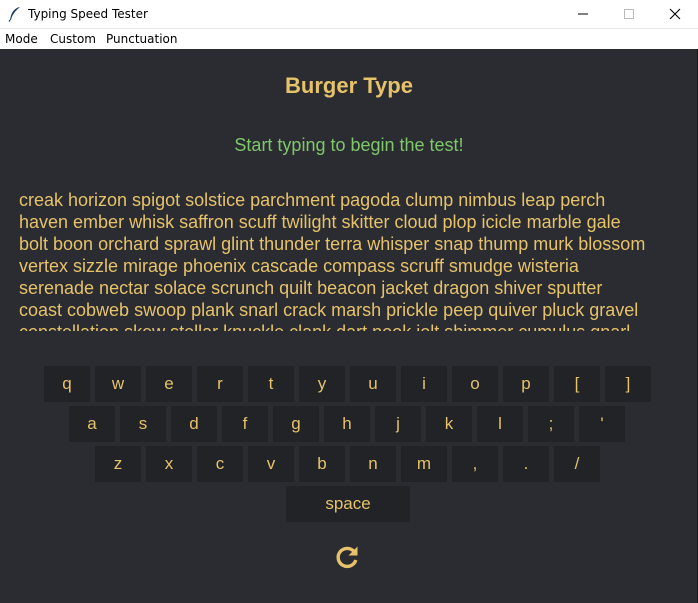 The height and width of the screenshot is (603, 698). Describe the element at coordinates (551, 424) in the screenshot. I see `key-semicolon: ;` at that location.